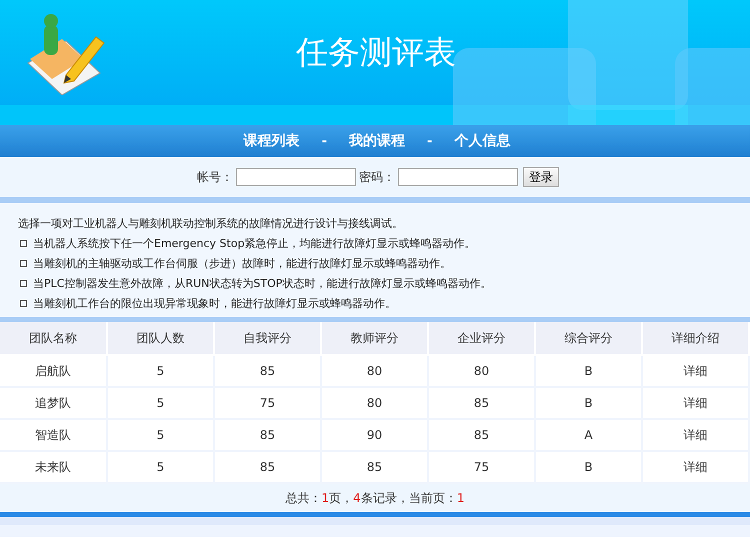 This screenshot has height=550, width=750. What do you see at coordinates (374, 338) in the screenshot?
I see `column-header: 教师评分` at bounding box center [374, 338].